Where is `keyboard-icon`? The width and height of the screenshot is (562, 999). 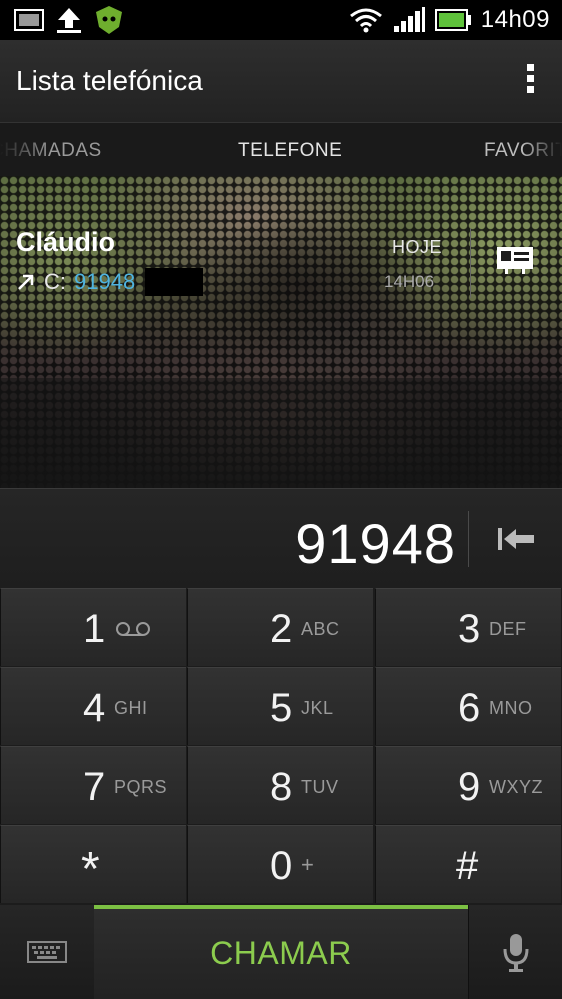 keyboard-icon is located at coordinates (47, 952).